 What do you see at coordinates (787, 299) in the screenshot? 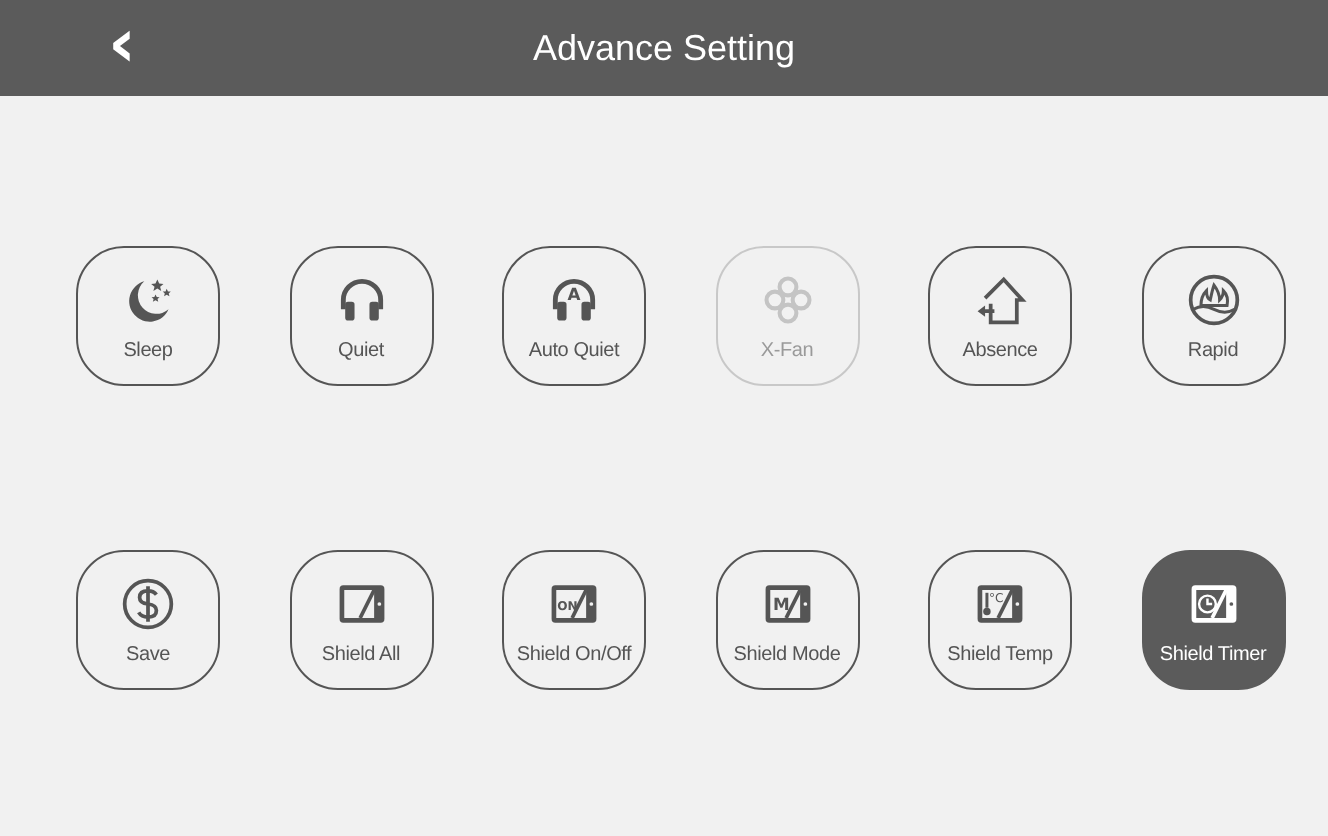
I see `fan-icon` at bounding box center [787, 299].